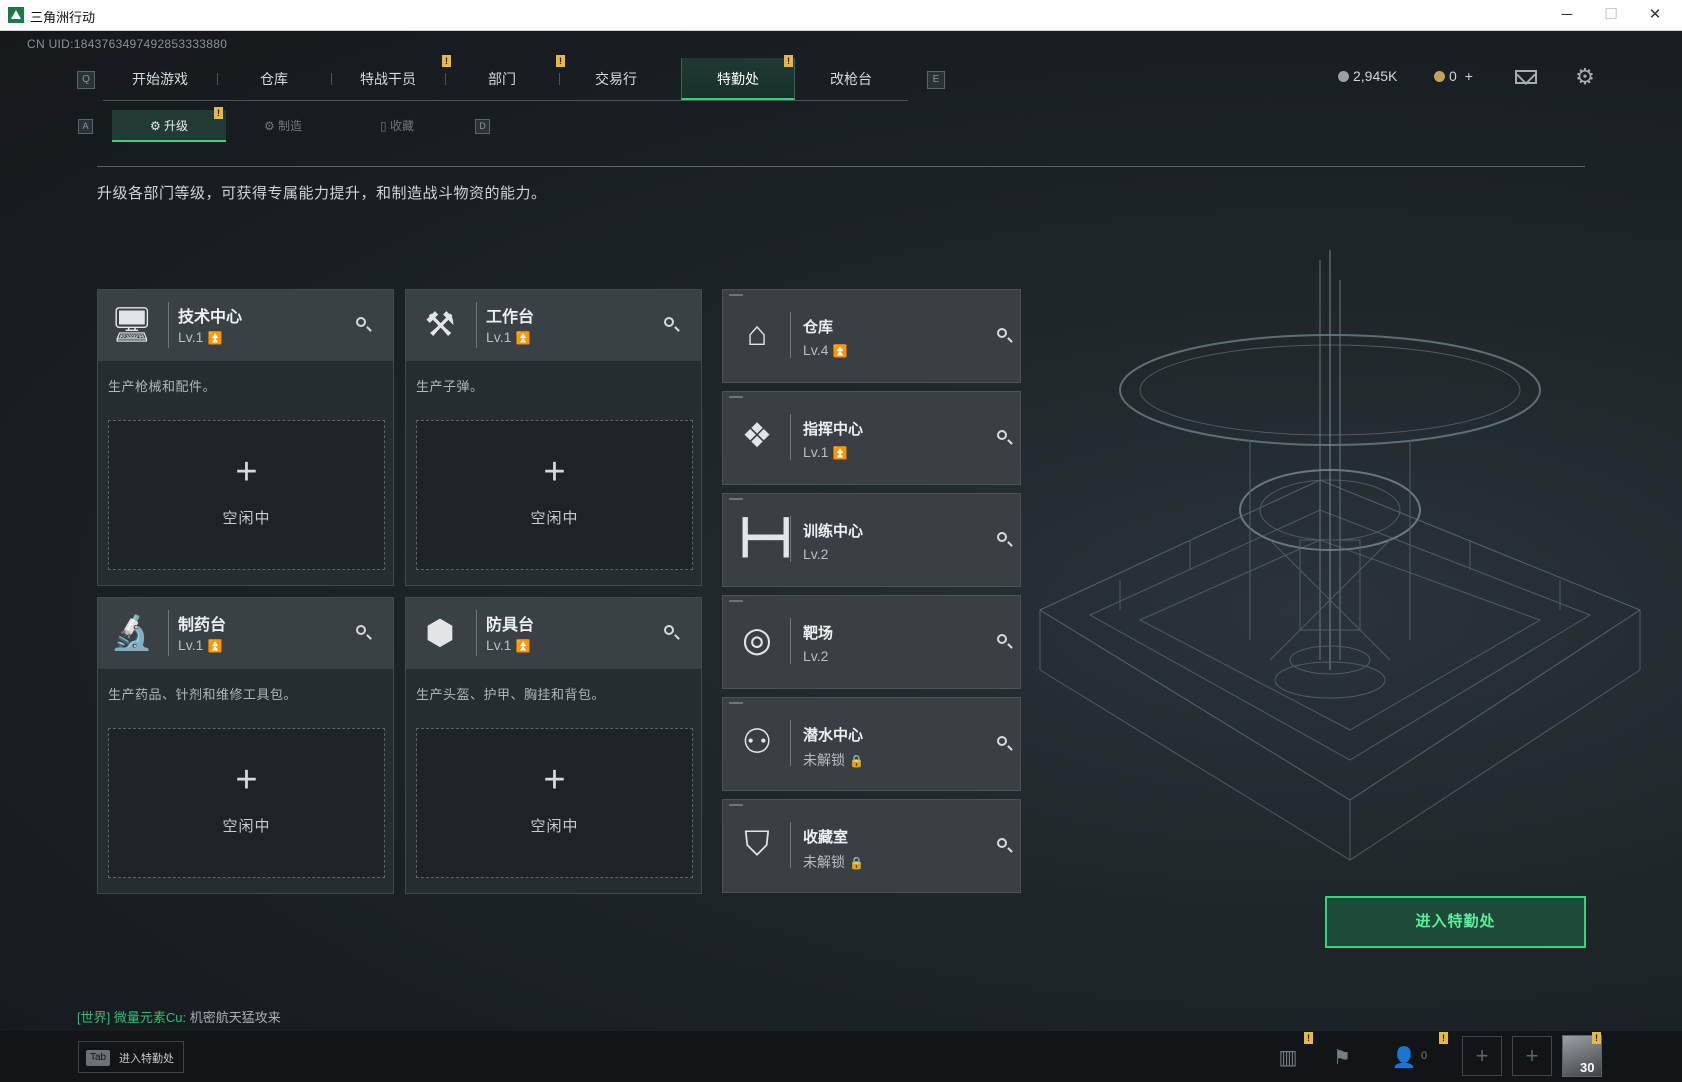  Describe the element at coordinates (1342, 1058) in the screenshot. I see `flag-icon: ⚑` at that location.